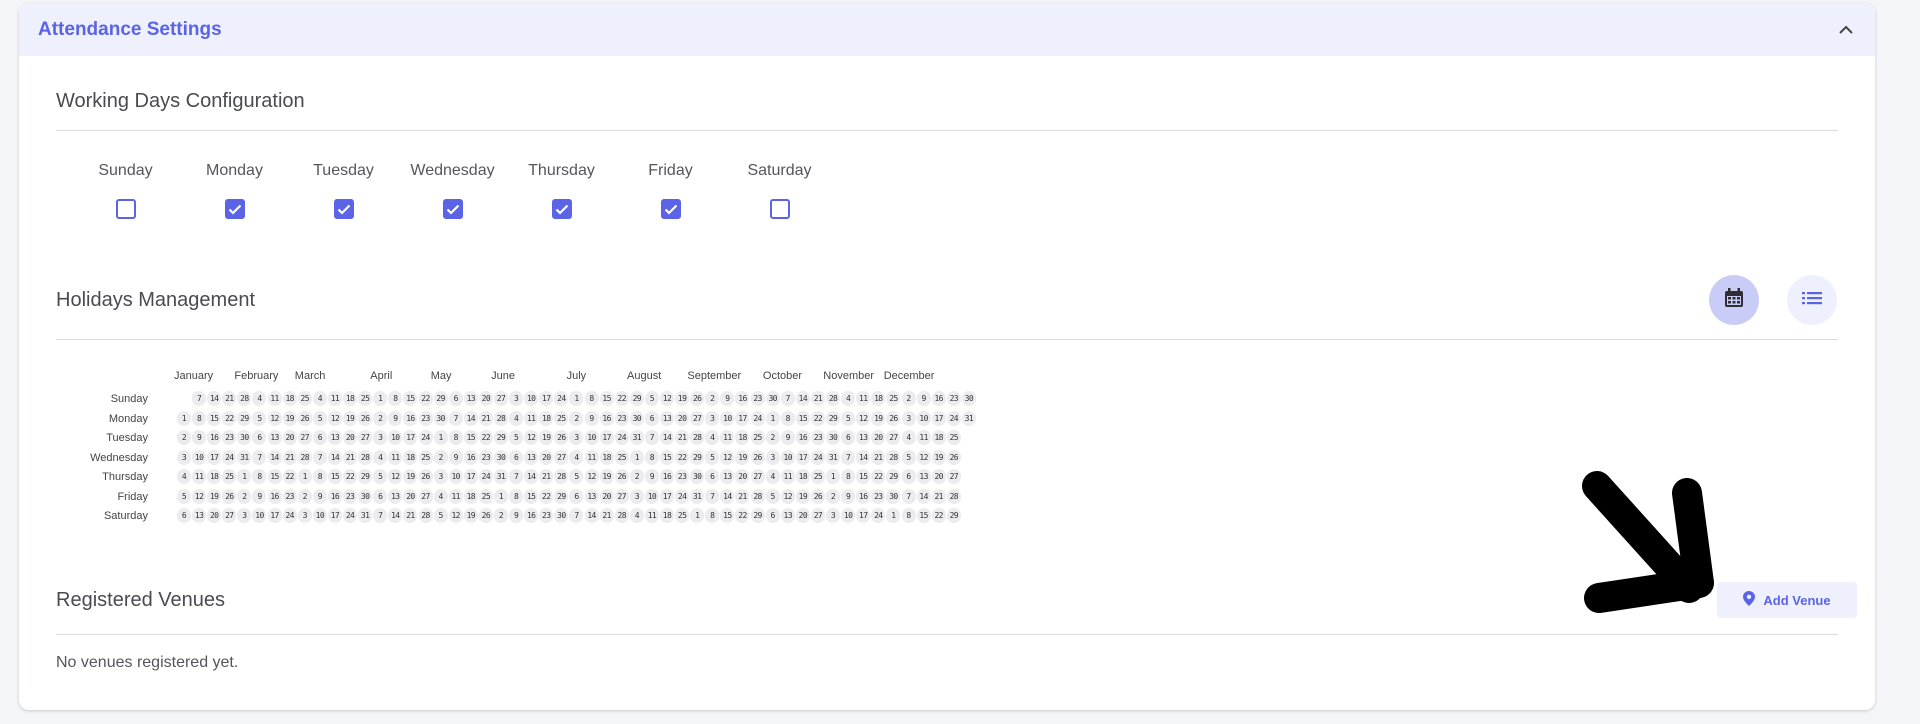 The height and width of the screenshot is (724, 1920). What do you see at coordinates (1734, 300) in the screenshot?
I see `calendar-view-button` at bounding box center [1734, 300].